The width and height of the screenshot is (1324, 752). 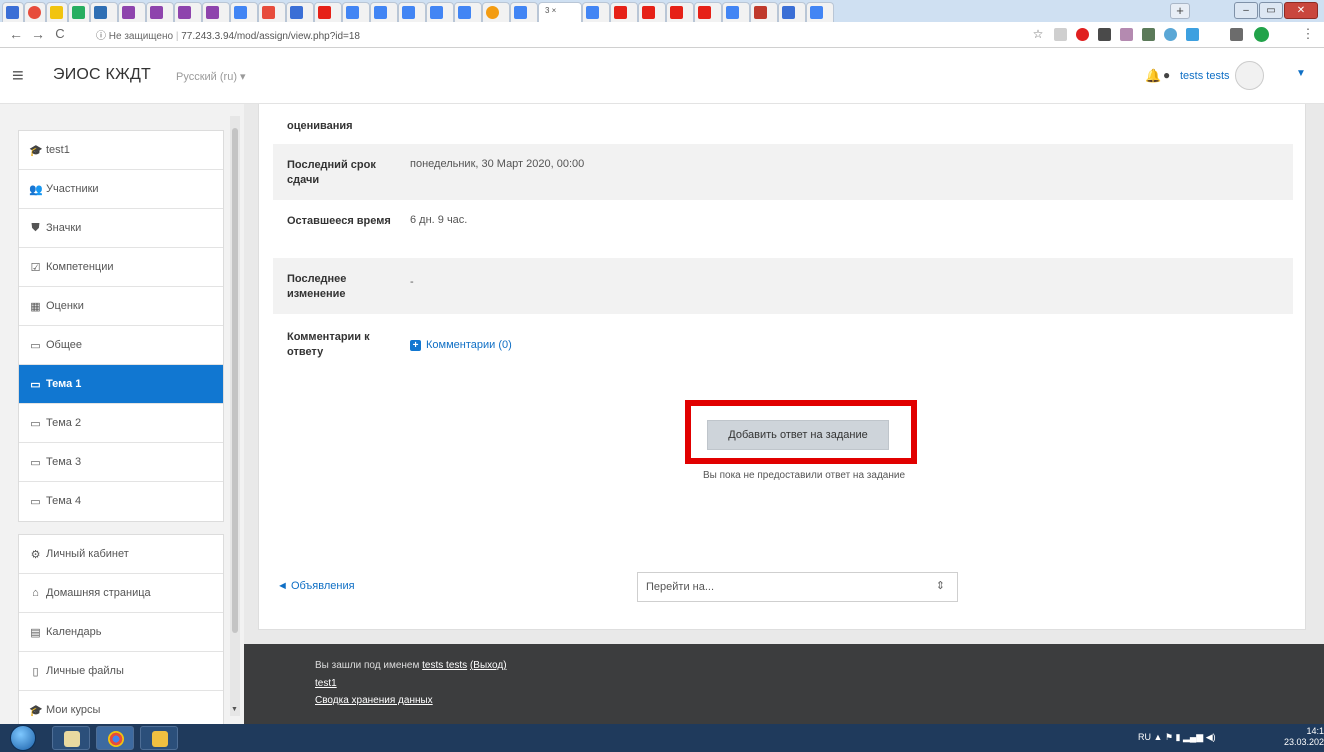 I want to click on site-brand: ЭИОС КЖДТ, so click(x=102, y=75).